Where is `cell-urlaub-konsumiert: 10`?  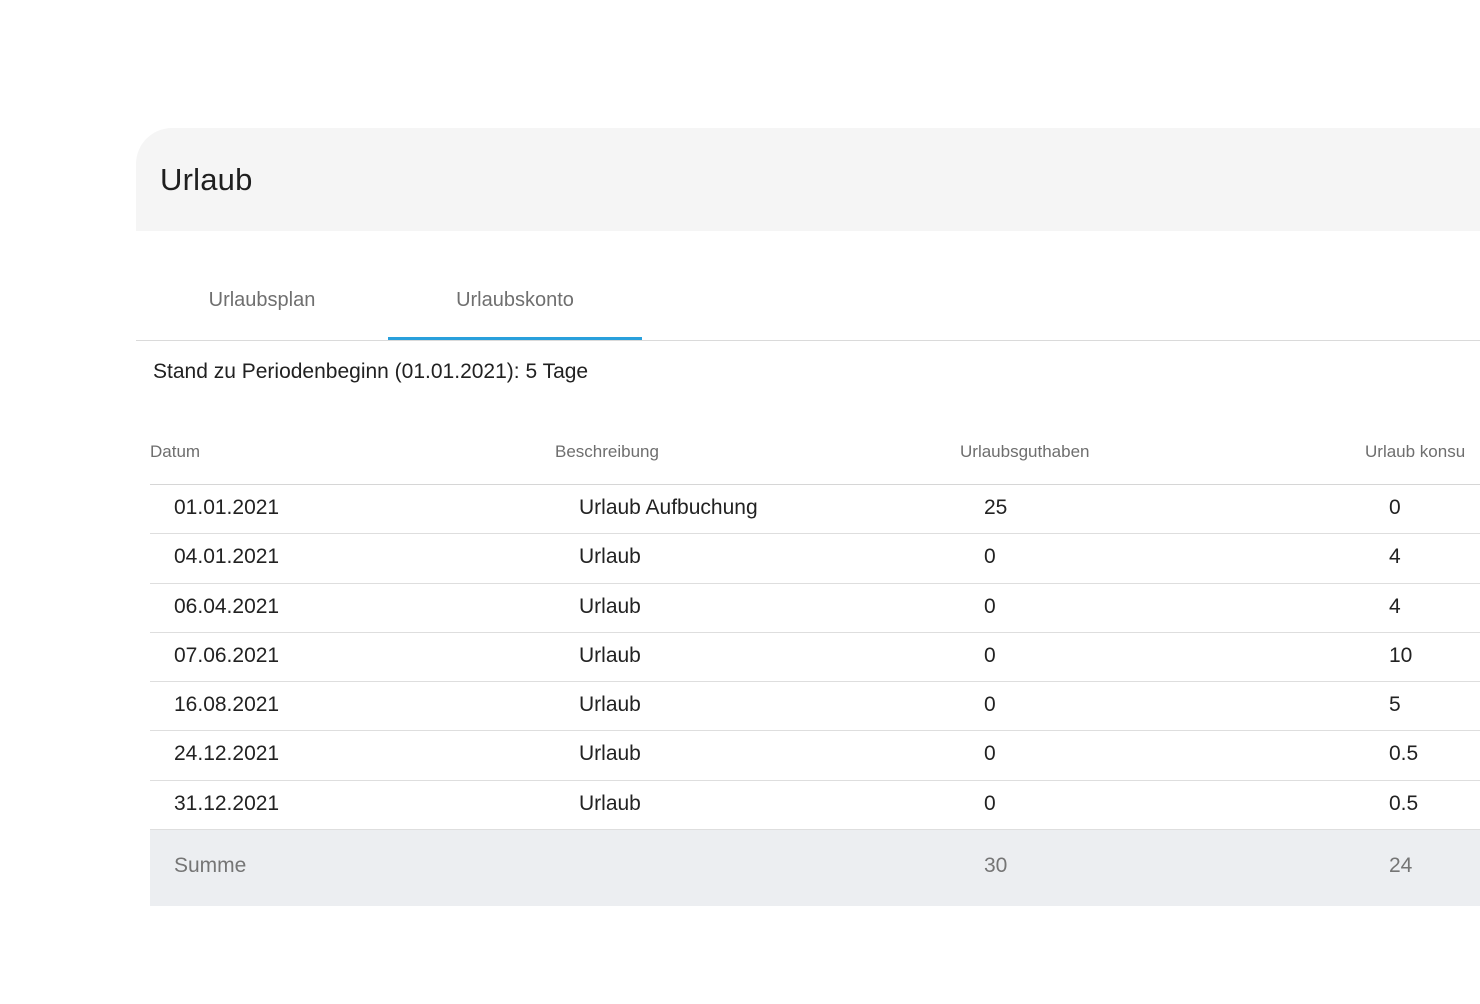 cell-urlaub-konsumiert: 10 is located at coordinates (1401, 655).